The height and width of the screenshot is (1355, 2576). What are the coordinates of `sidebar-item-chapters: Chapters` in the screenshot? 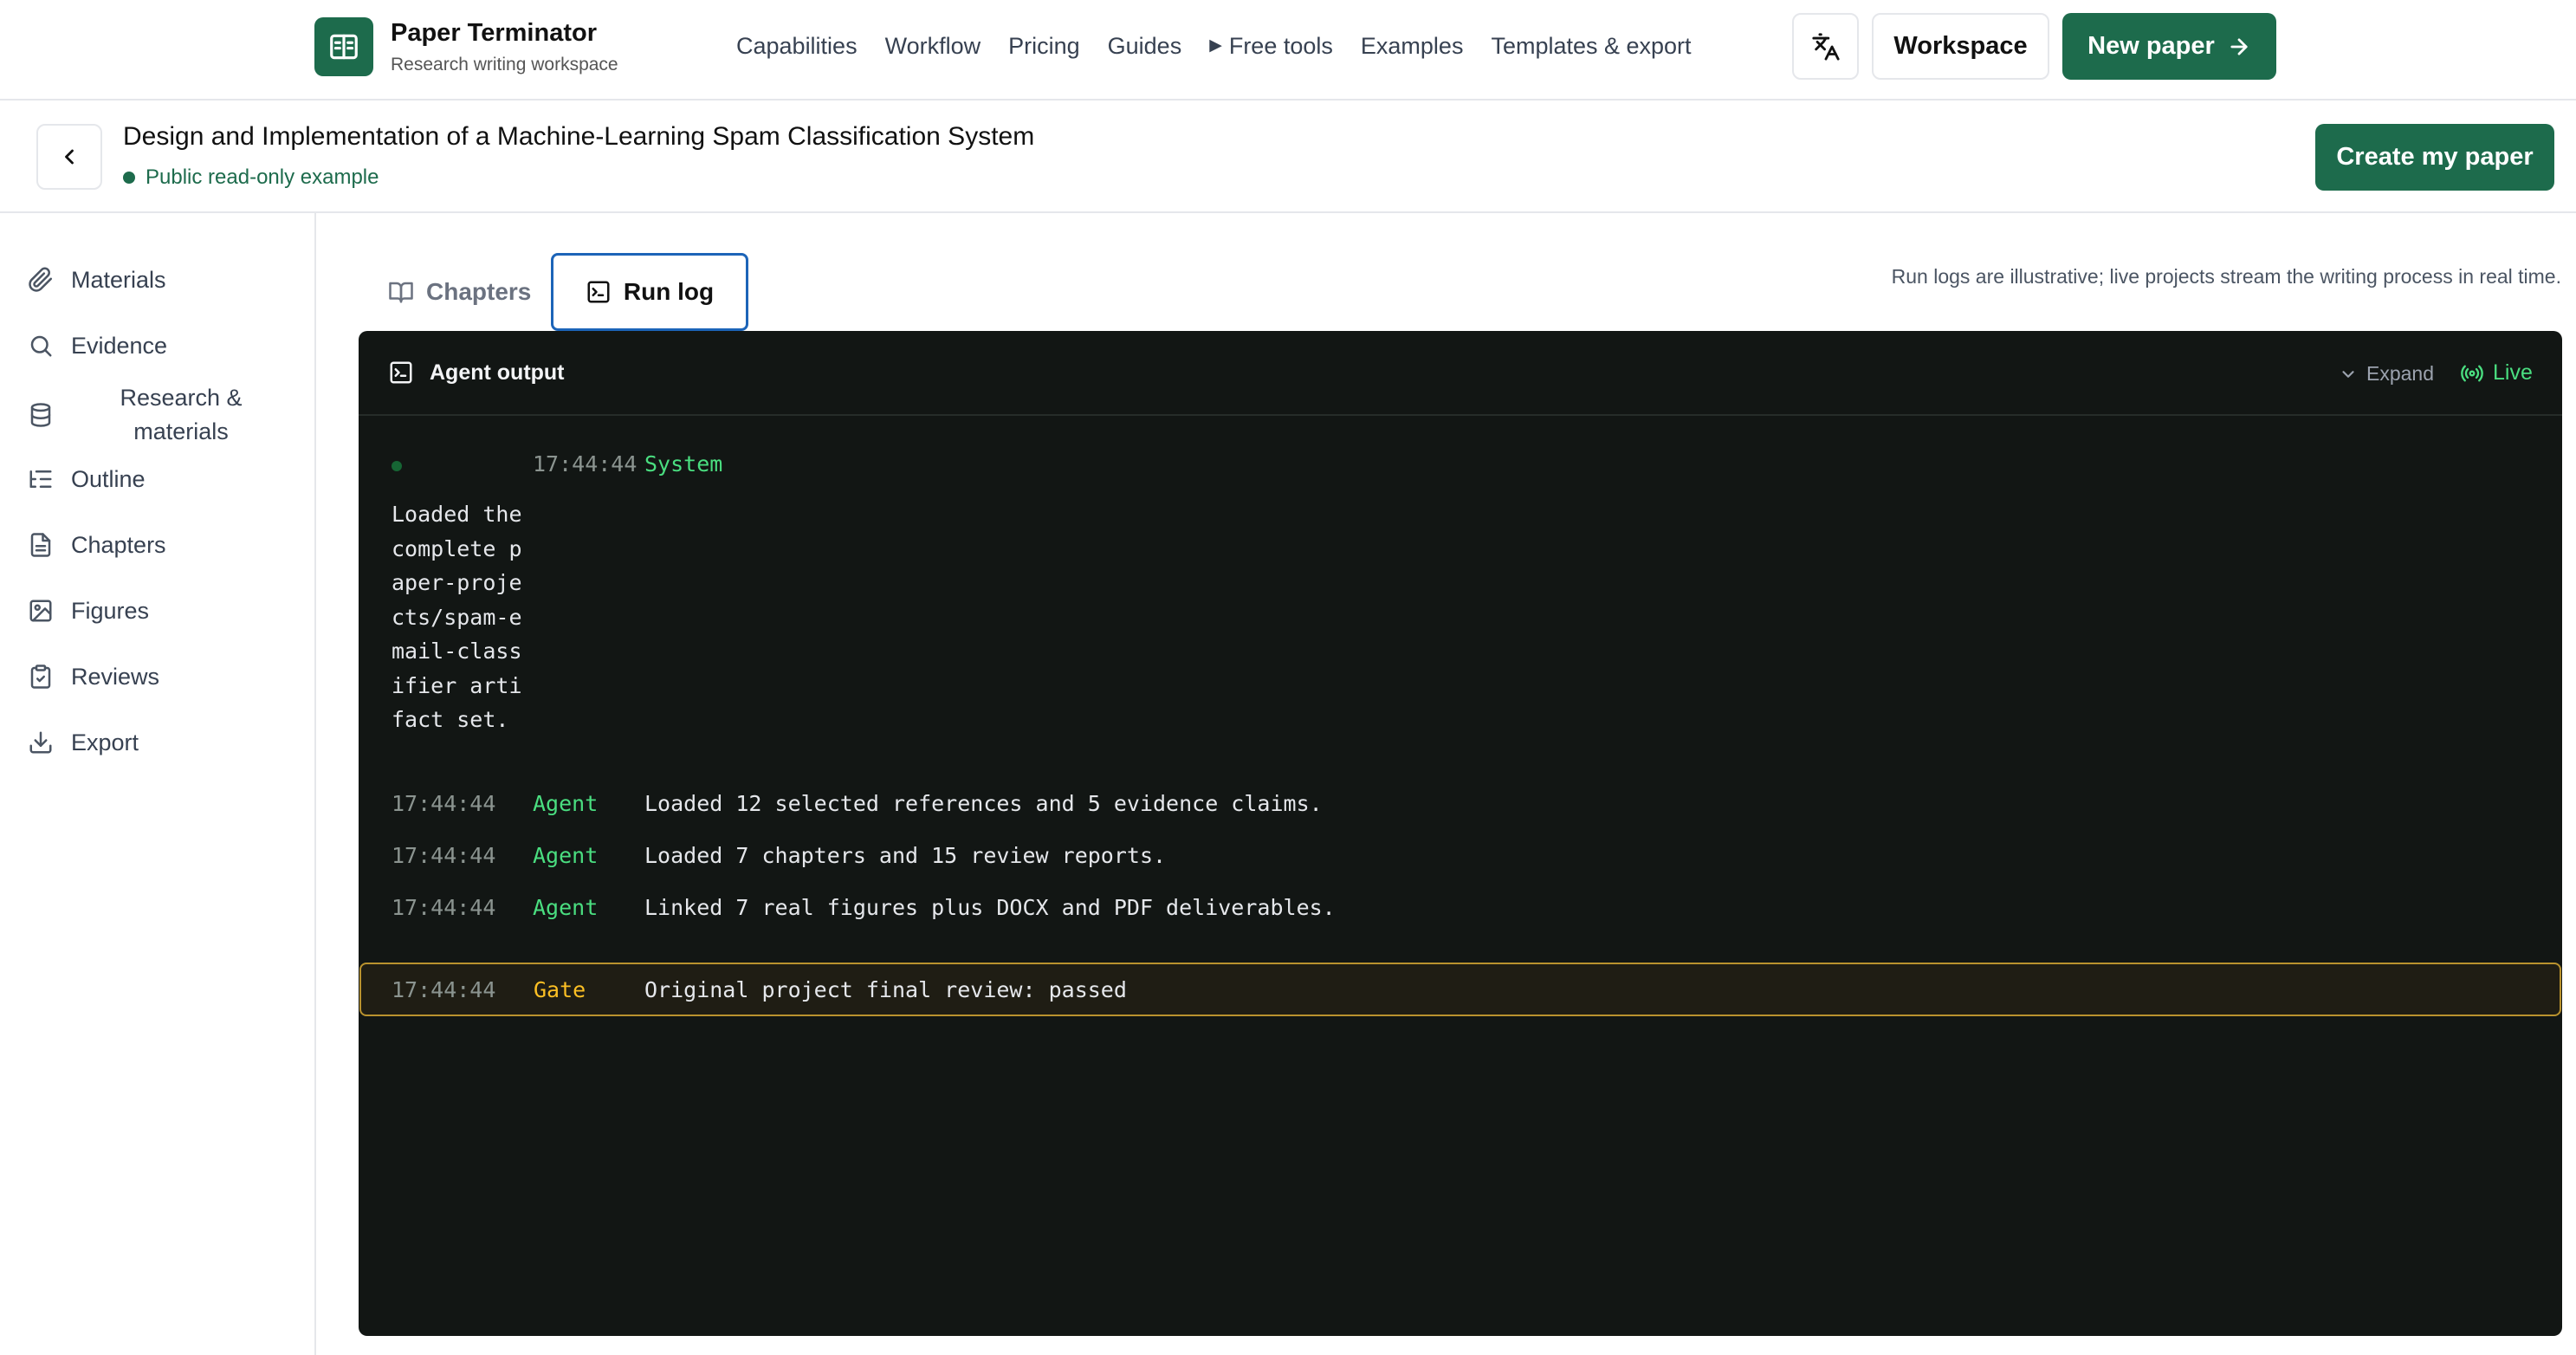 It's located at (96, 545).